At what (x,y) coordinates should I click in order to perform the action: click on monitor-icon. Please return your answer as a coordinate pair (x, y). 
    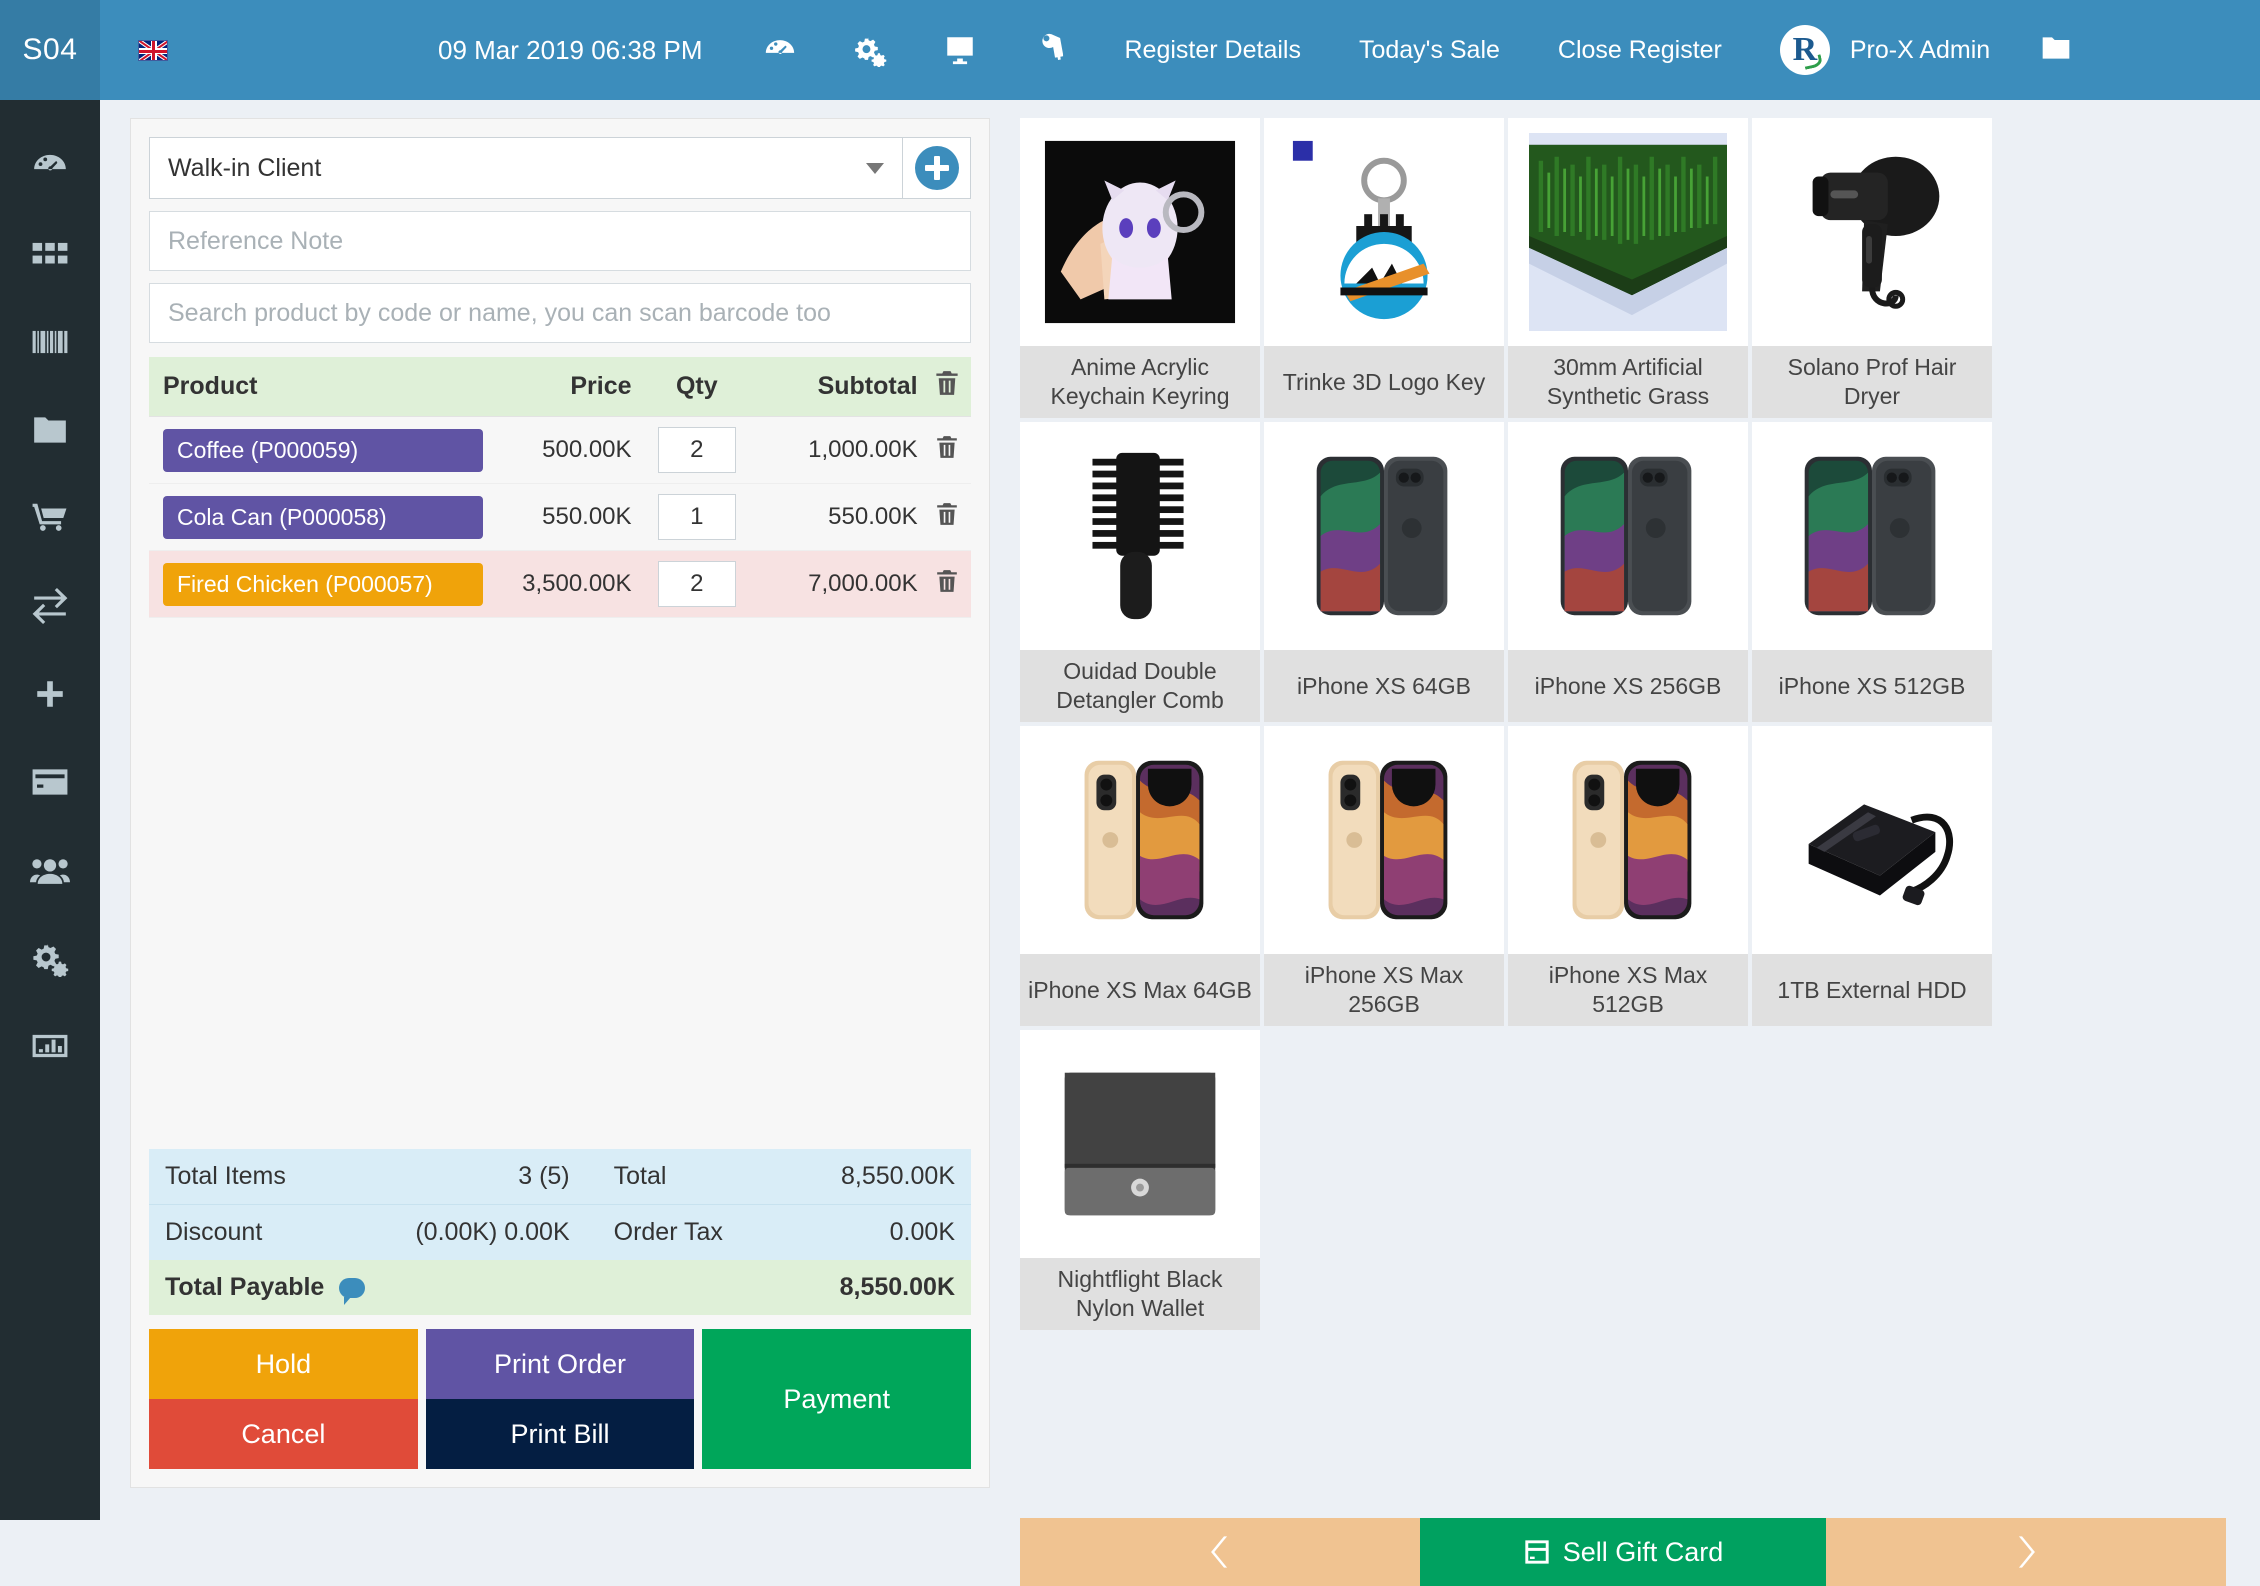
    Looking at the image, I should click on (960, 50).